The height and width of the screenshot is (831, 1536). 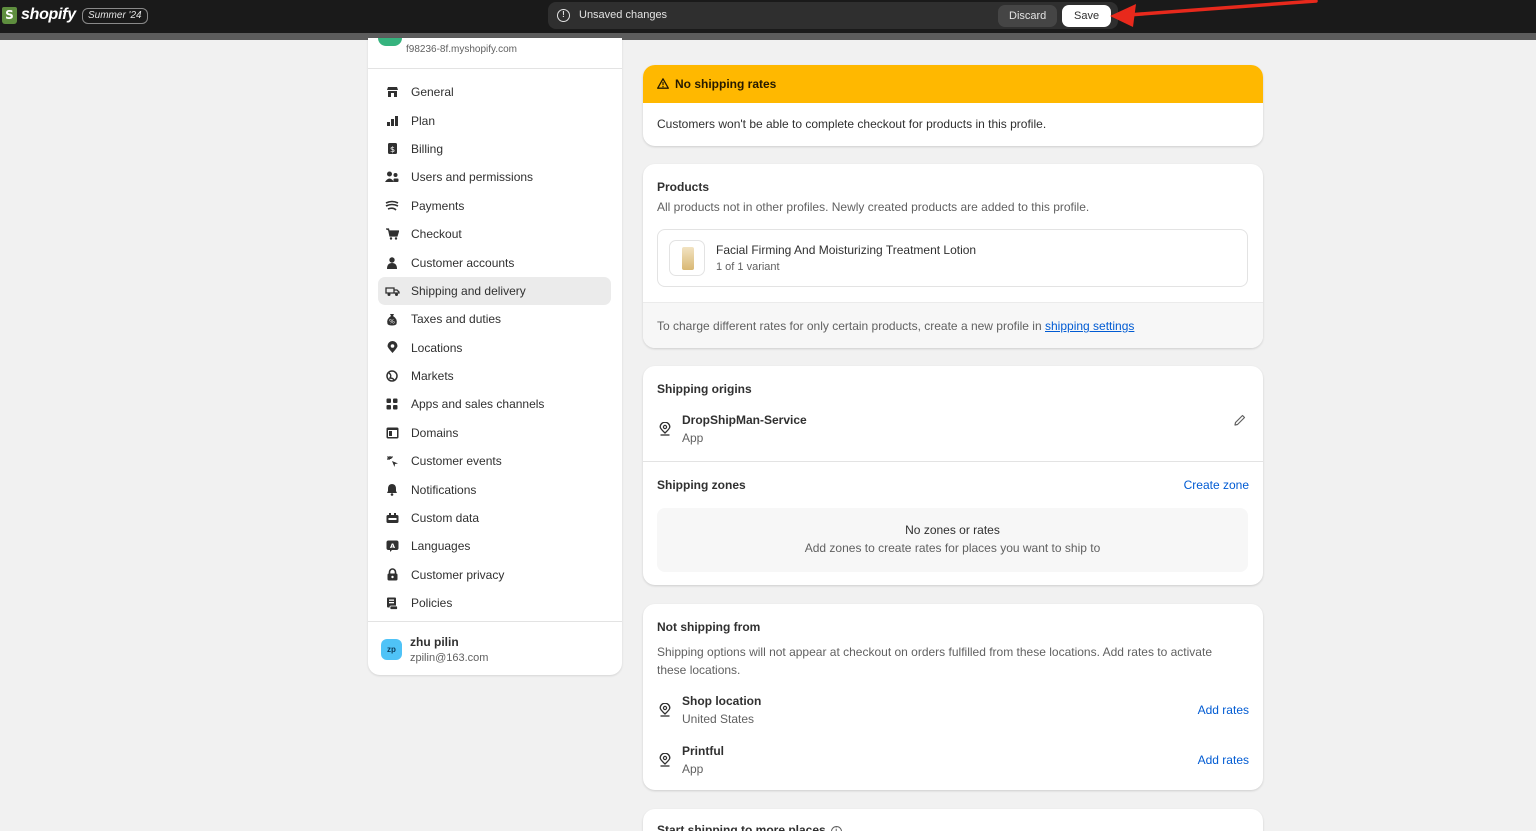 I want to click on sidebar-item-apps: Apps and sales channels, so click(x=494, y=404).